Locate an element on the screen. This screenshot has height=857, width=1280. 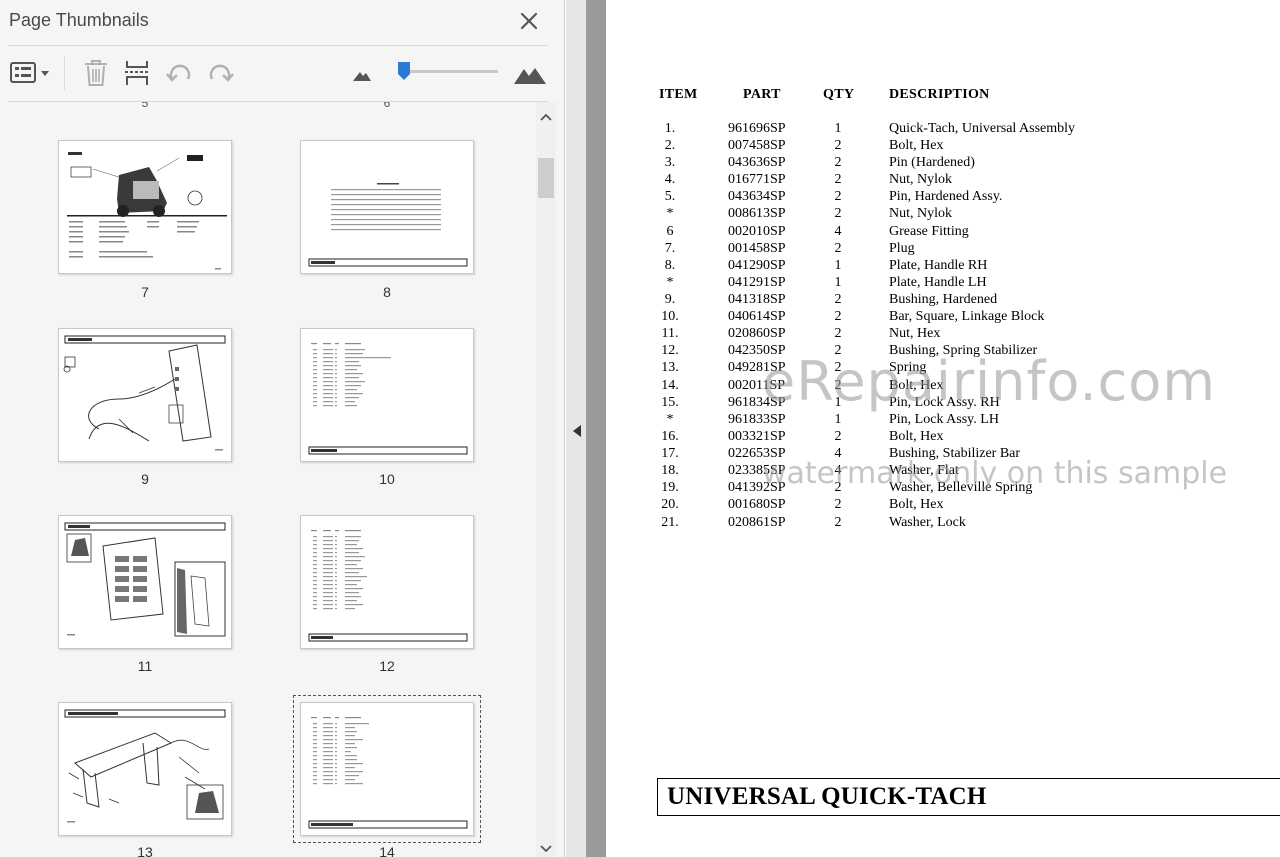
thumbnails-toolbar is located at coordinates (282, 75).